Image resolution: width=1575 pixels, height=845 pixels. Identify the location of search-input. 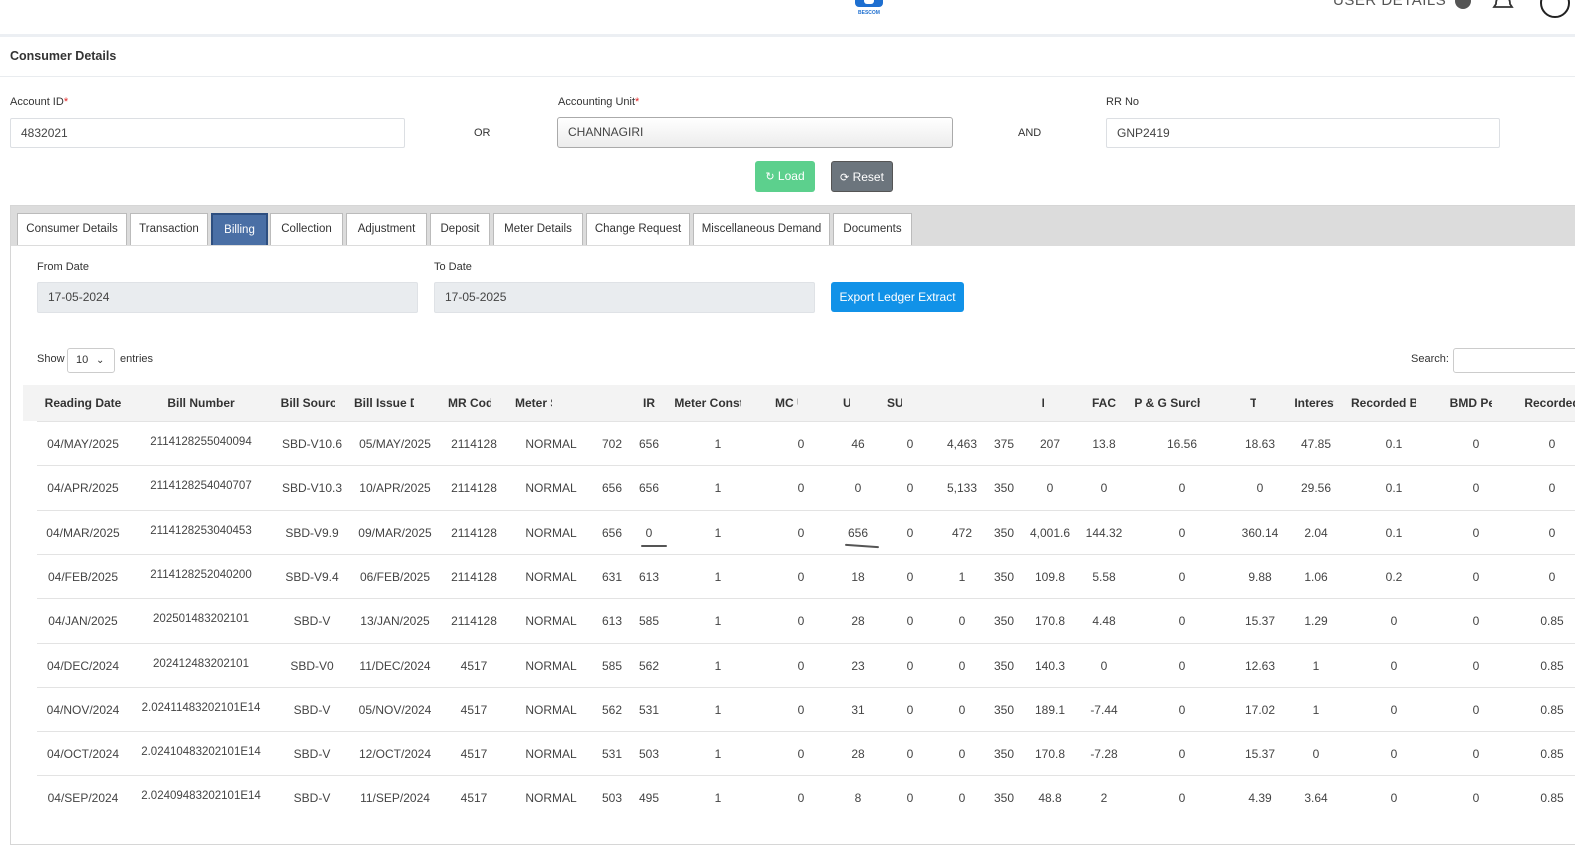
(1514, 360).